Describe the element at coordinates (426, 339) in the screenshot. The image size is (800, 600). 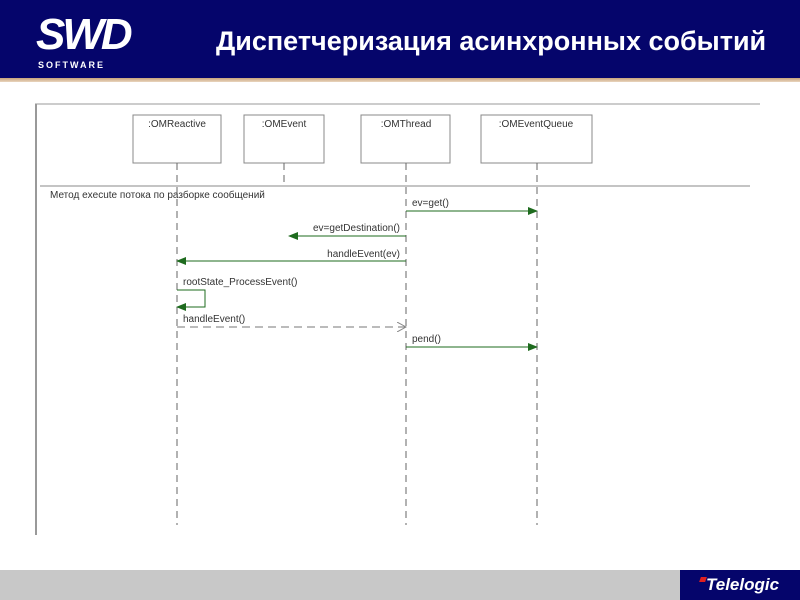
I see `message-label: pend()` at that location.